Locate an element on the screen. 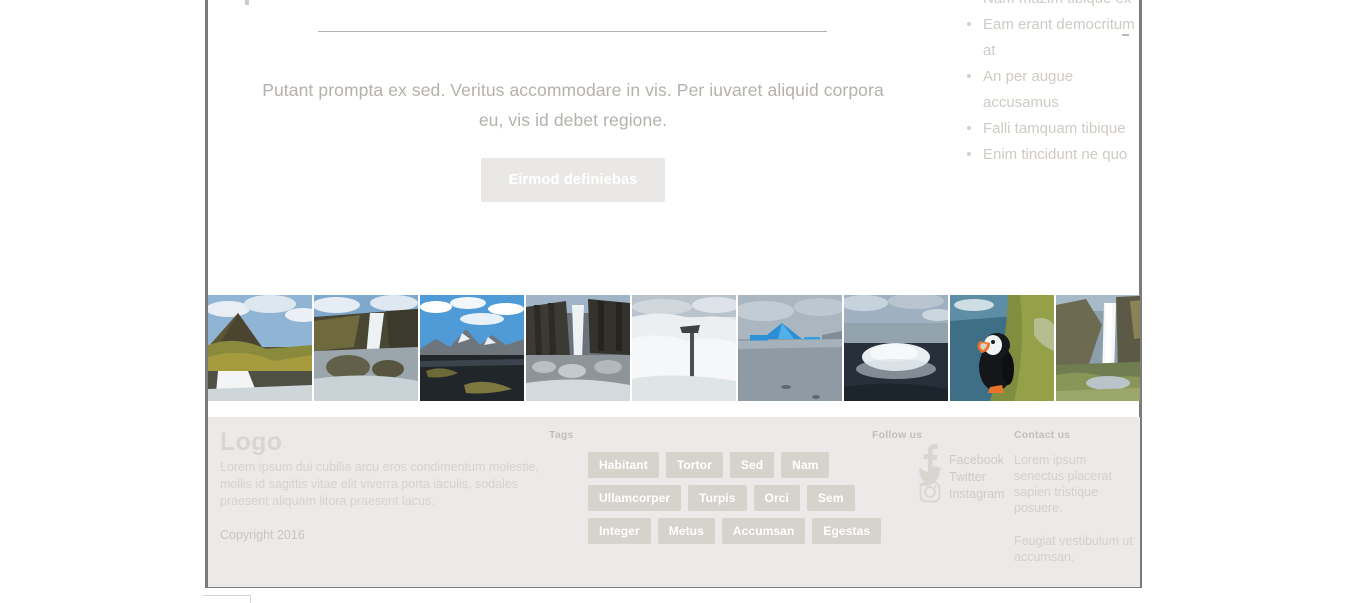  gallery-image-svartifoss-basalt-waterfall is located at coordinates (578, 348).